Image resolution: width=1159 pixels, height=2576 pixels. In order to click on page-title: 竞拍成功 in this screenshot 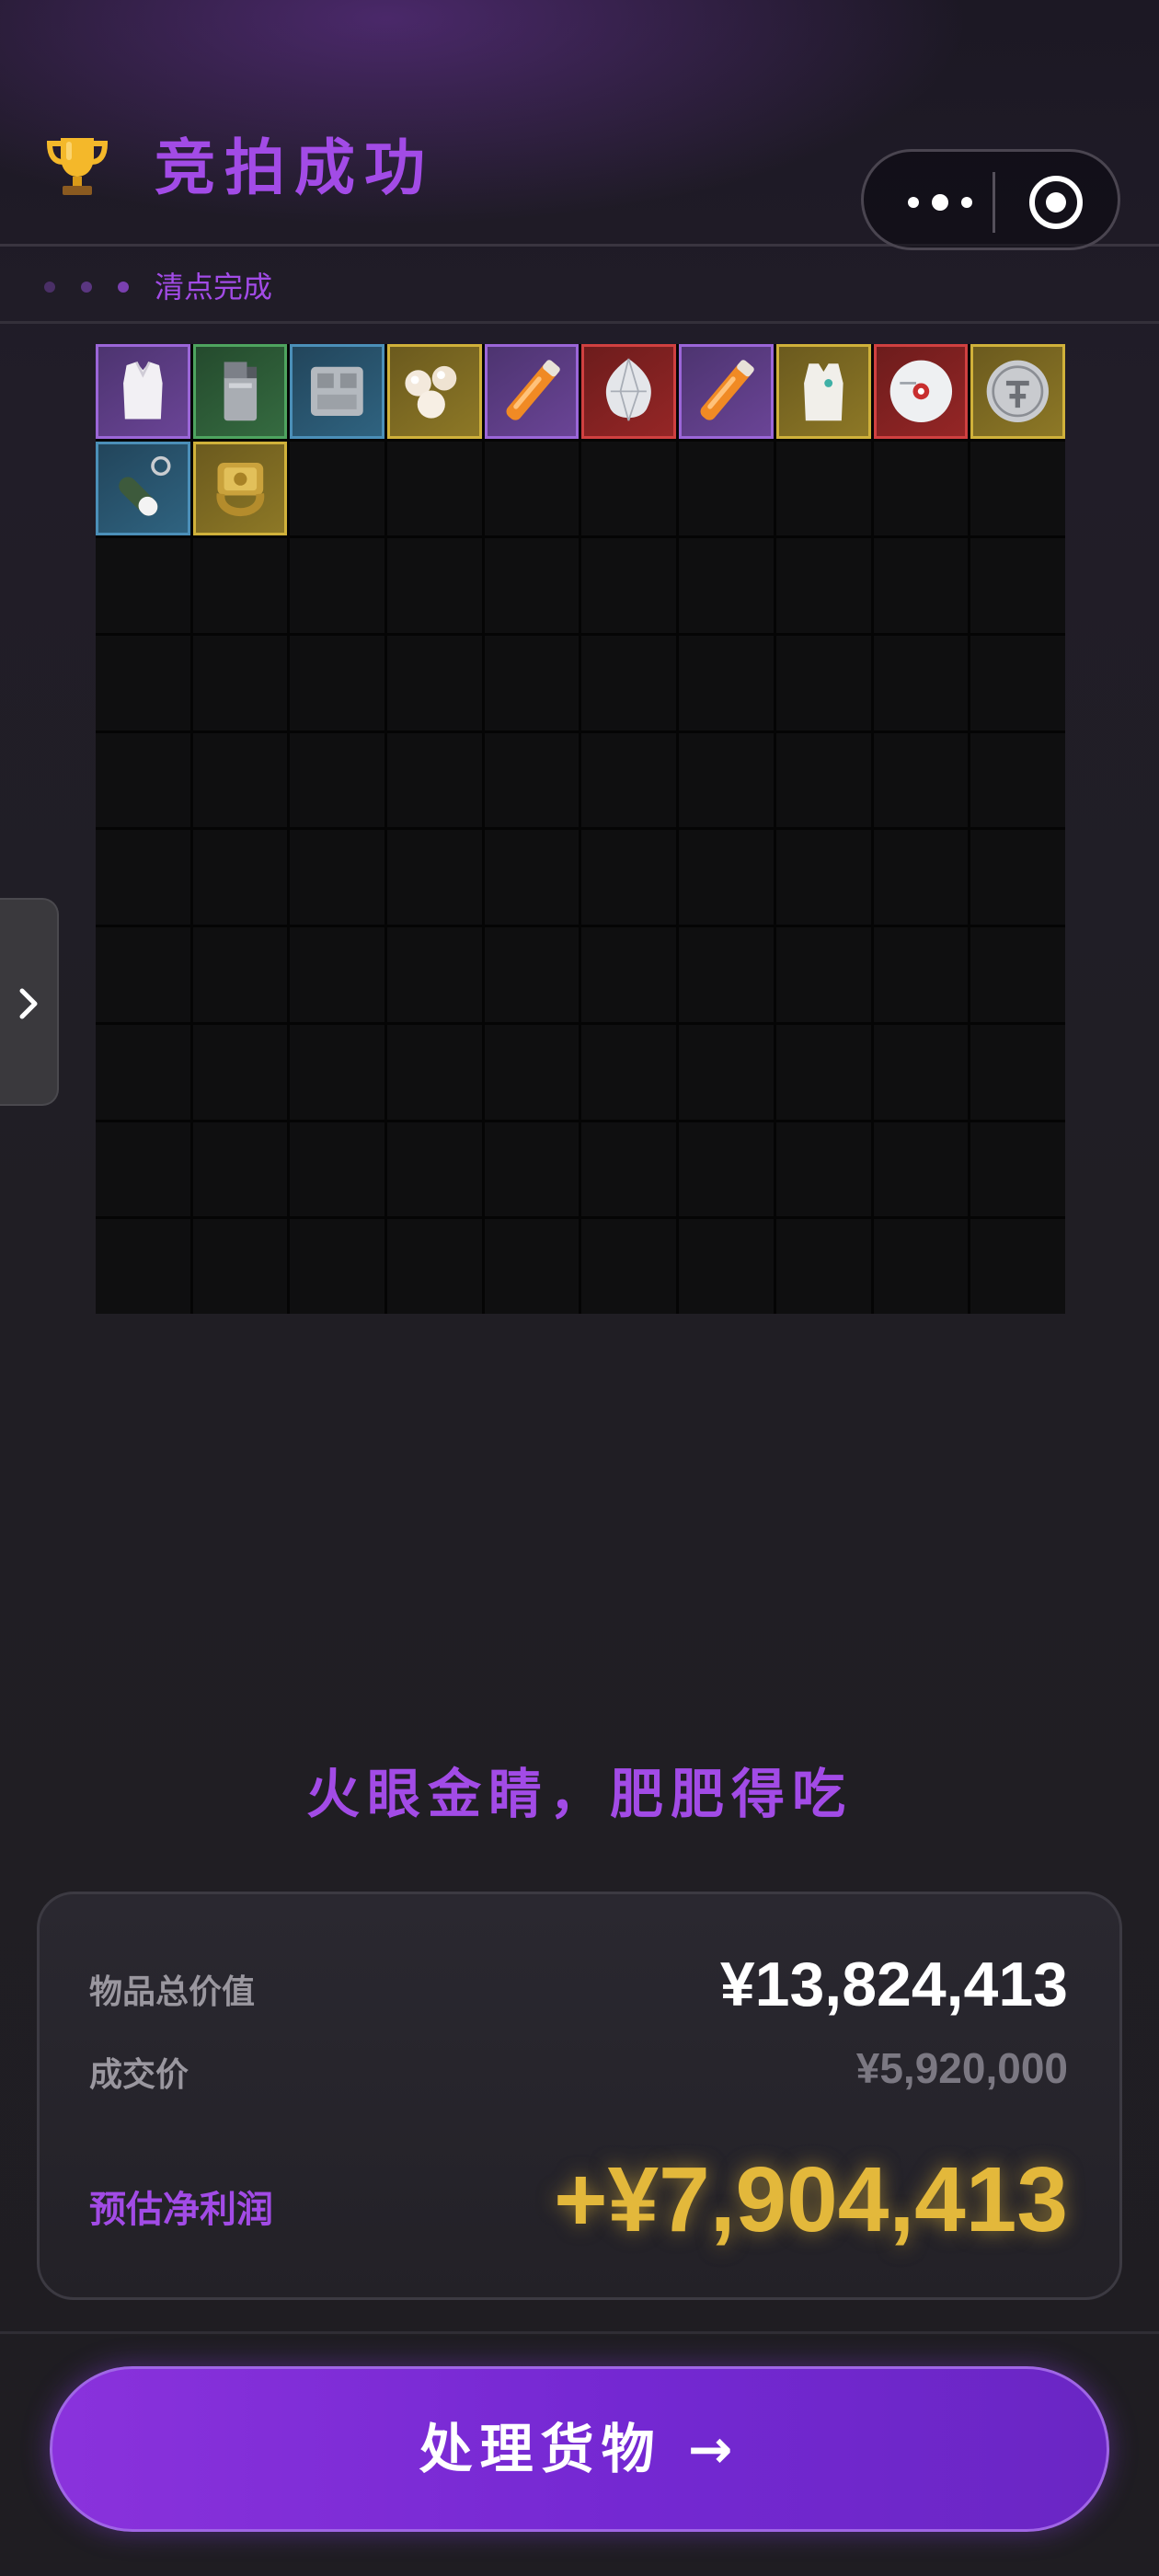, I will do `click(294, 167)`.